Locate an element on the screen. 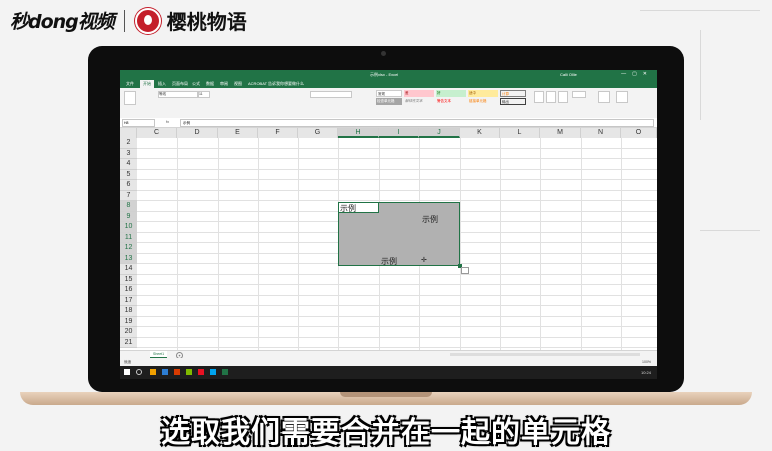  tab-formulas: 公式 is located at coordinates (196, 84).